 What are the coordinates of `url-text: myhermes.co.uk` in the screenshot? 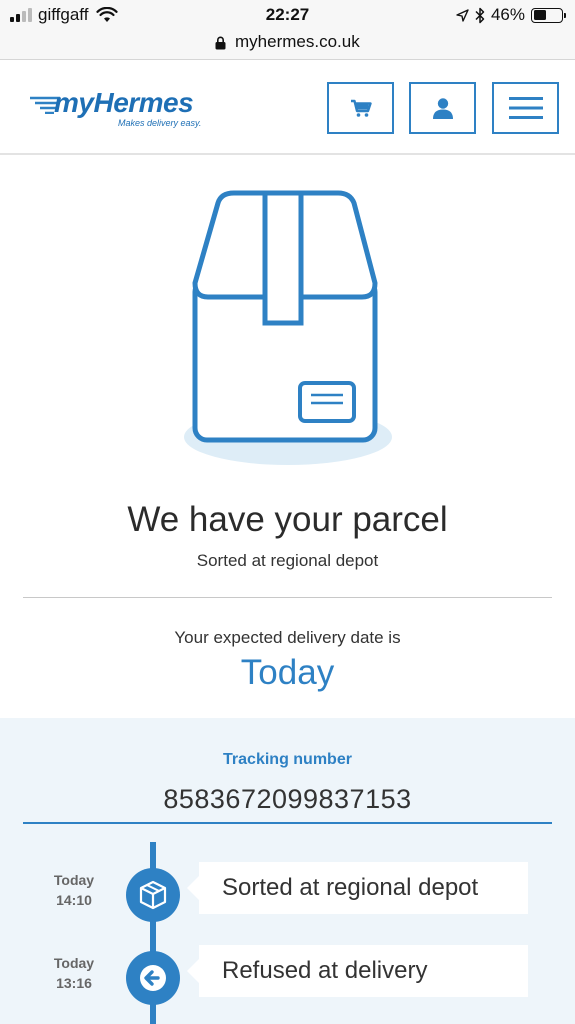 It's located at (297, 41).